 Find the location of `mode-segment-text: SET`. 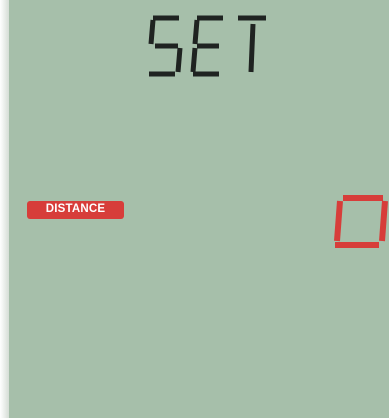

mode-segment-text: SET is located at coordinates (210, 46).